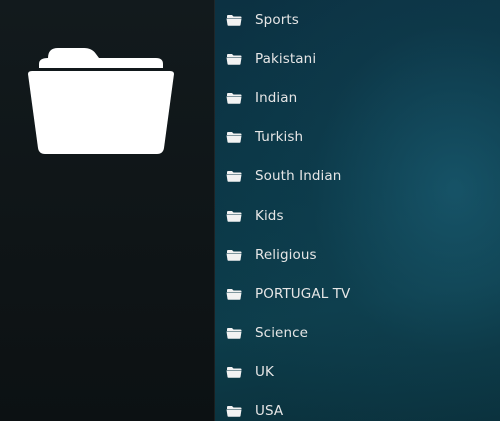 Image resolution: width=500 pixels, height=421 pixels. Describe the element at coordinates (276, 97) in the screenshot. I see `list-item-label: Indian` at that location.